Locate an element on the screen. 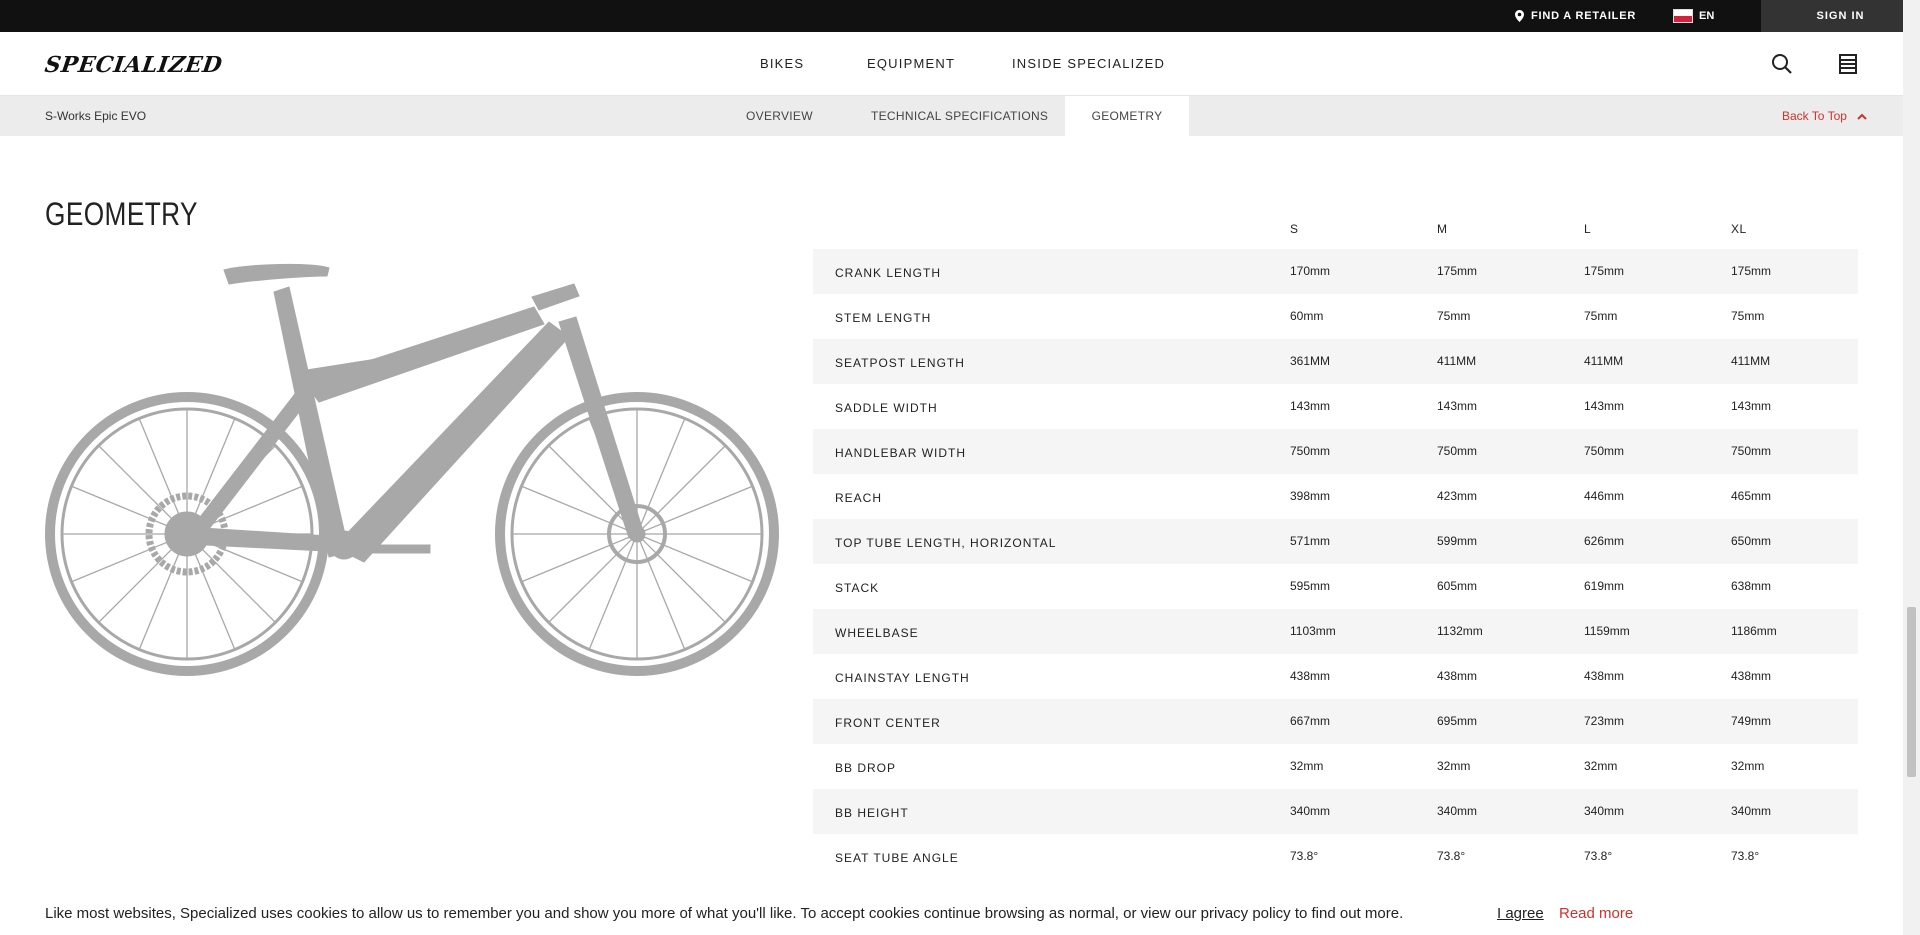 The width and height of the screenshot is (1920, 935). row-value: 650mm is located at coordinates (1751, 541).